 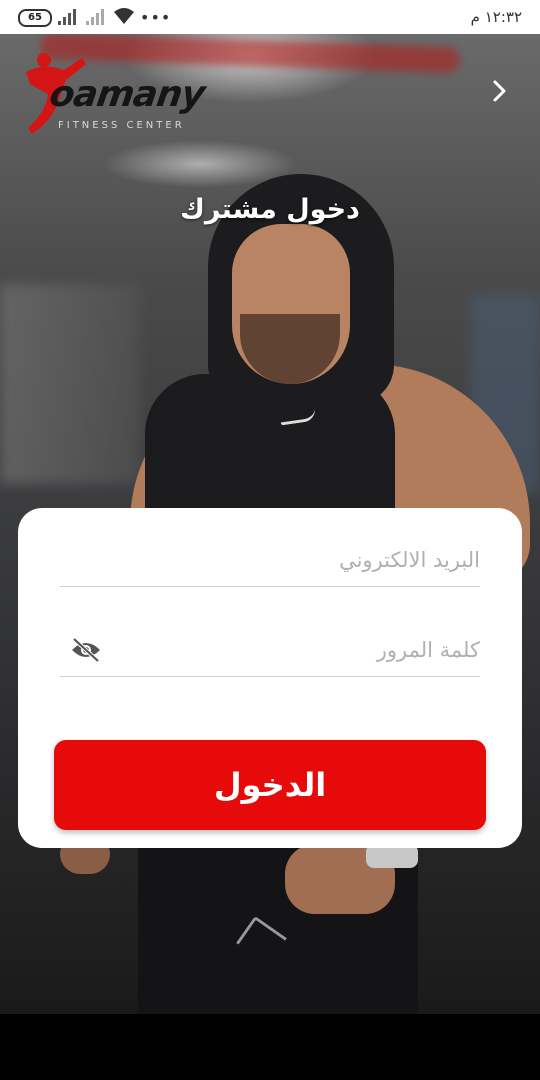 I want to click on logo-subtitle: FITNESS CENTER, so click(x=121, y=125).